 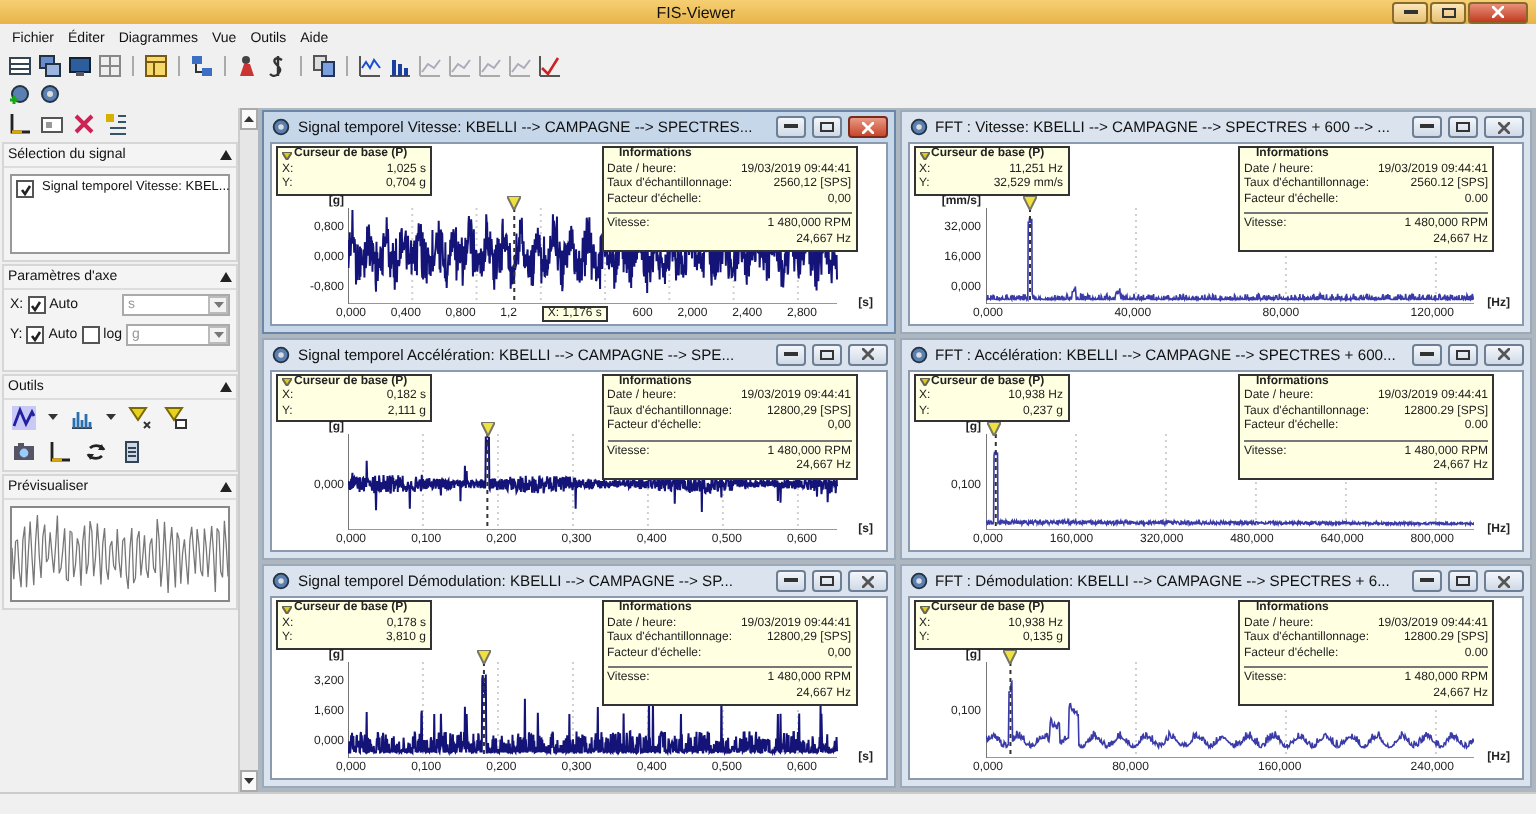 I want to click on cycle-icon, so click(x=96, y=452).